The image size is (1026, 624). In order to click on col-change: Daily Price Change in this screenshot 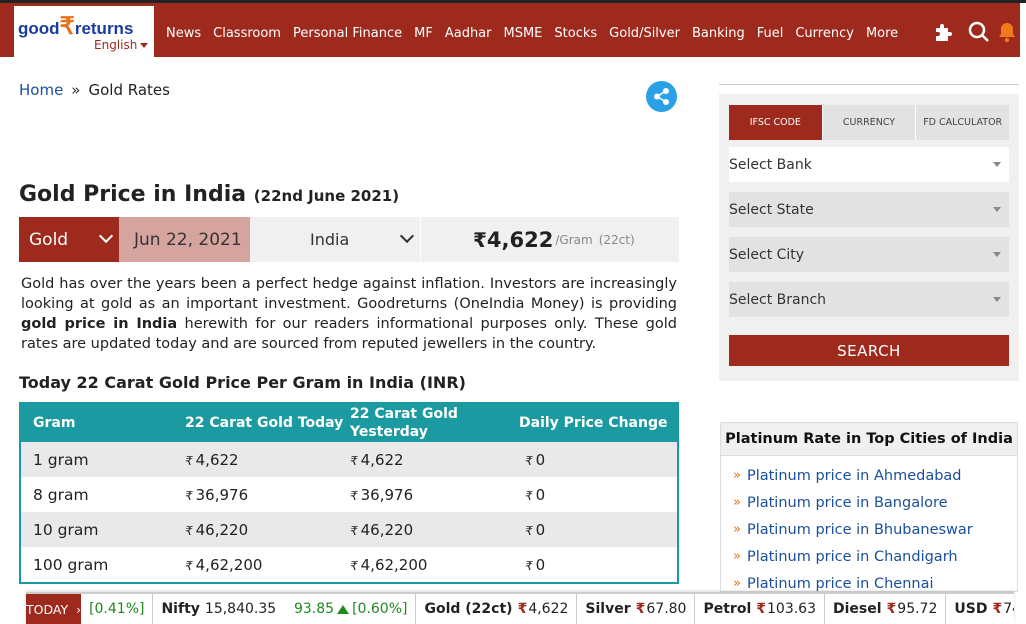, I will do `click(593, 423)`.